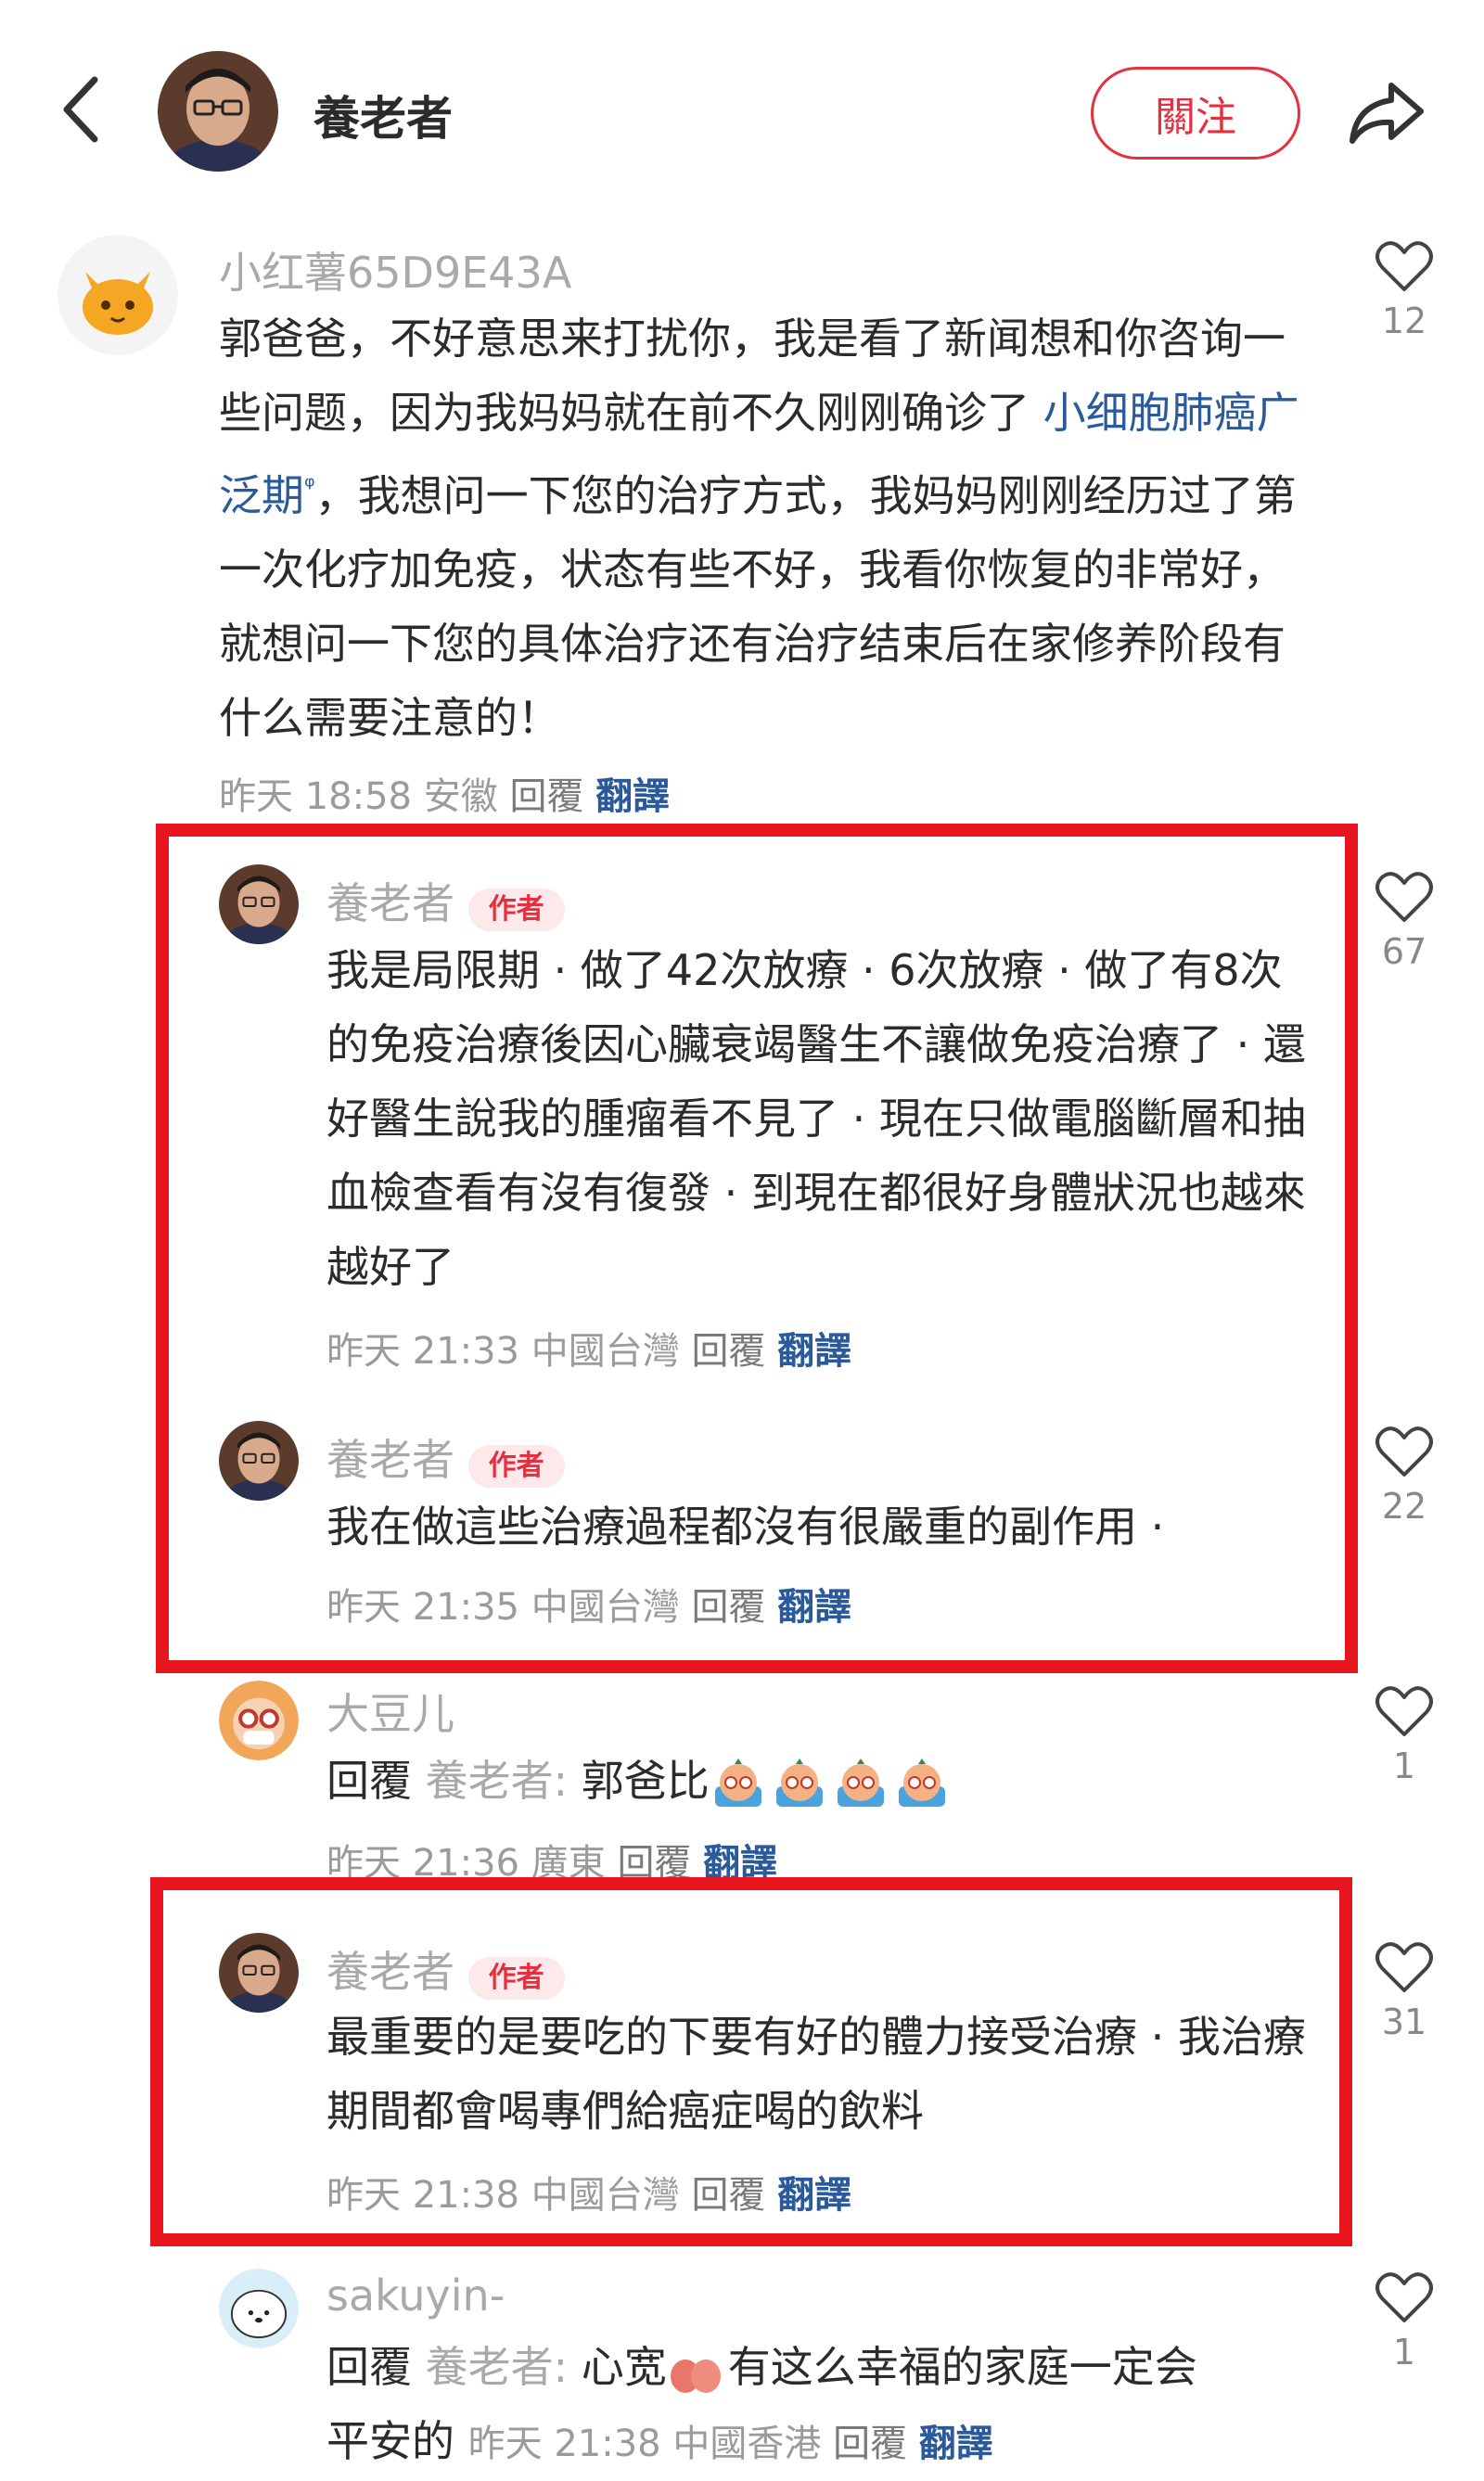 The image size is (1484, 2481). Describe the element at coordinates (1387, 113) in the screenshot. I see `share-icon` at that location.